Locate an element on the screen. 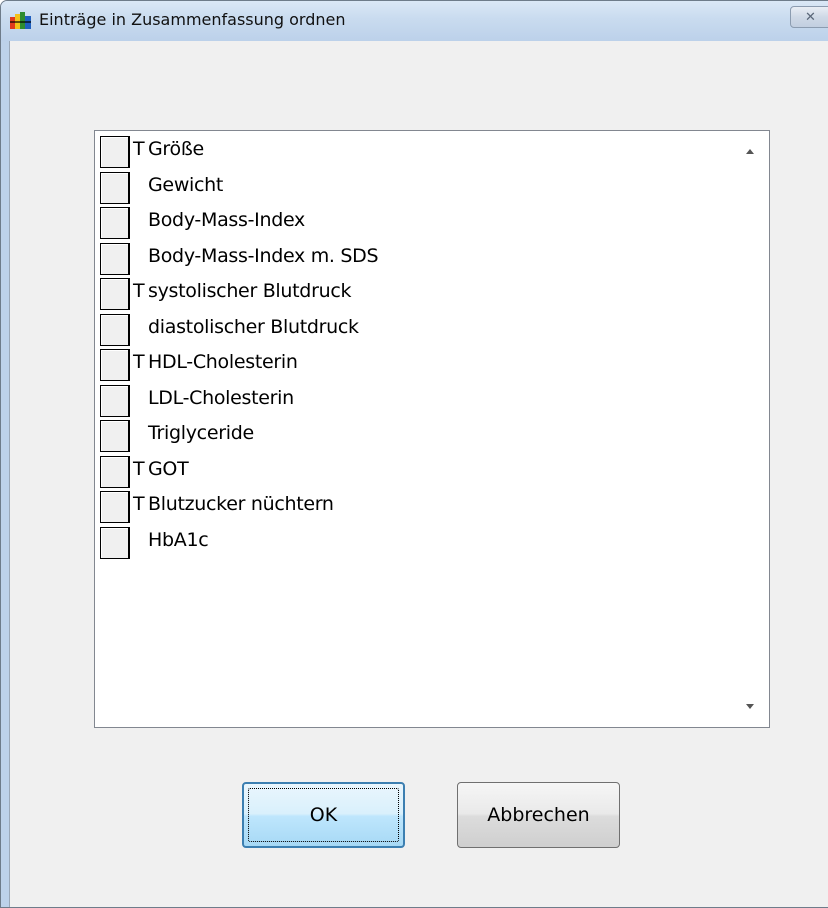 This screenshot has width=828, height=908. cancel-button: Abbrechen is located at coordinates (538, 815).